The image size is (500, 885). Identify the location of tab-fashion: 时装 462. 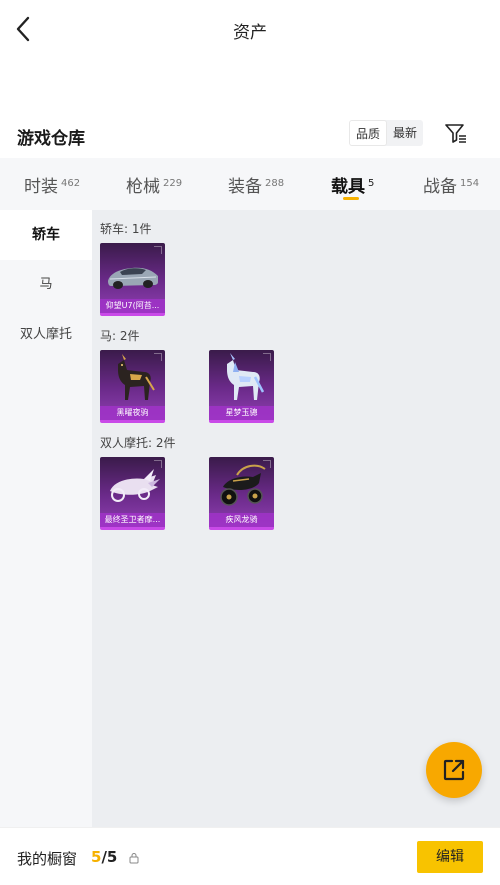
(52, 184).